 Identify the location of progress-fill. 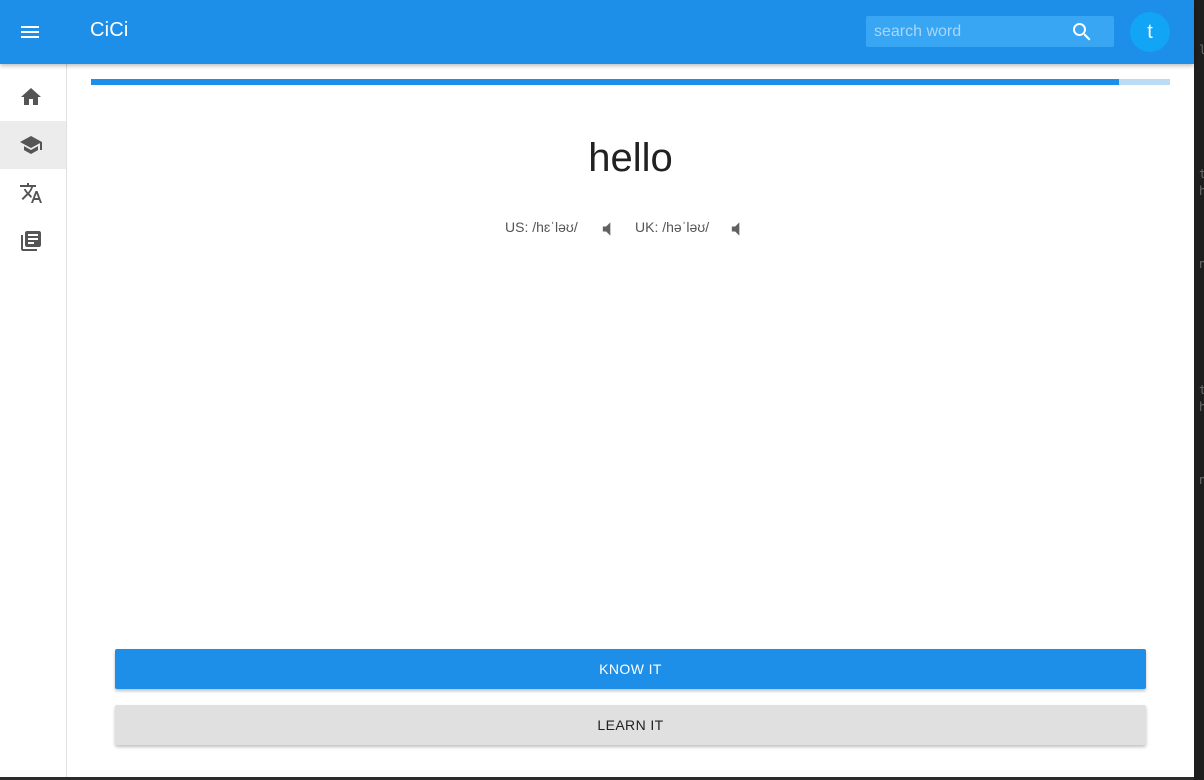
(605, 82).